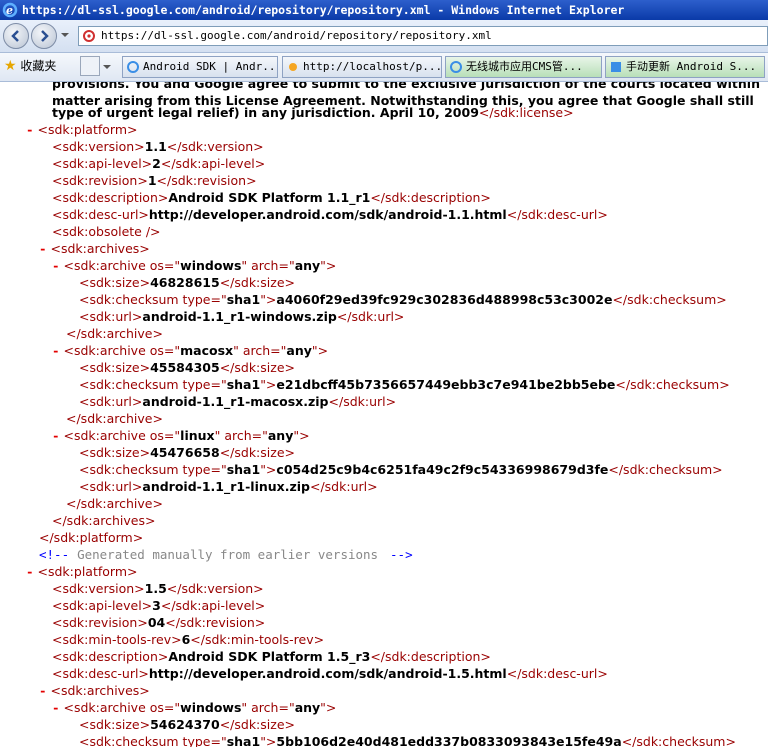 Image resolution: width=768 pixels, height=747 pixels. I want to click on xml-node-archive: - <sdk:archive os="linux" arch="any">, so click(181, 435).